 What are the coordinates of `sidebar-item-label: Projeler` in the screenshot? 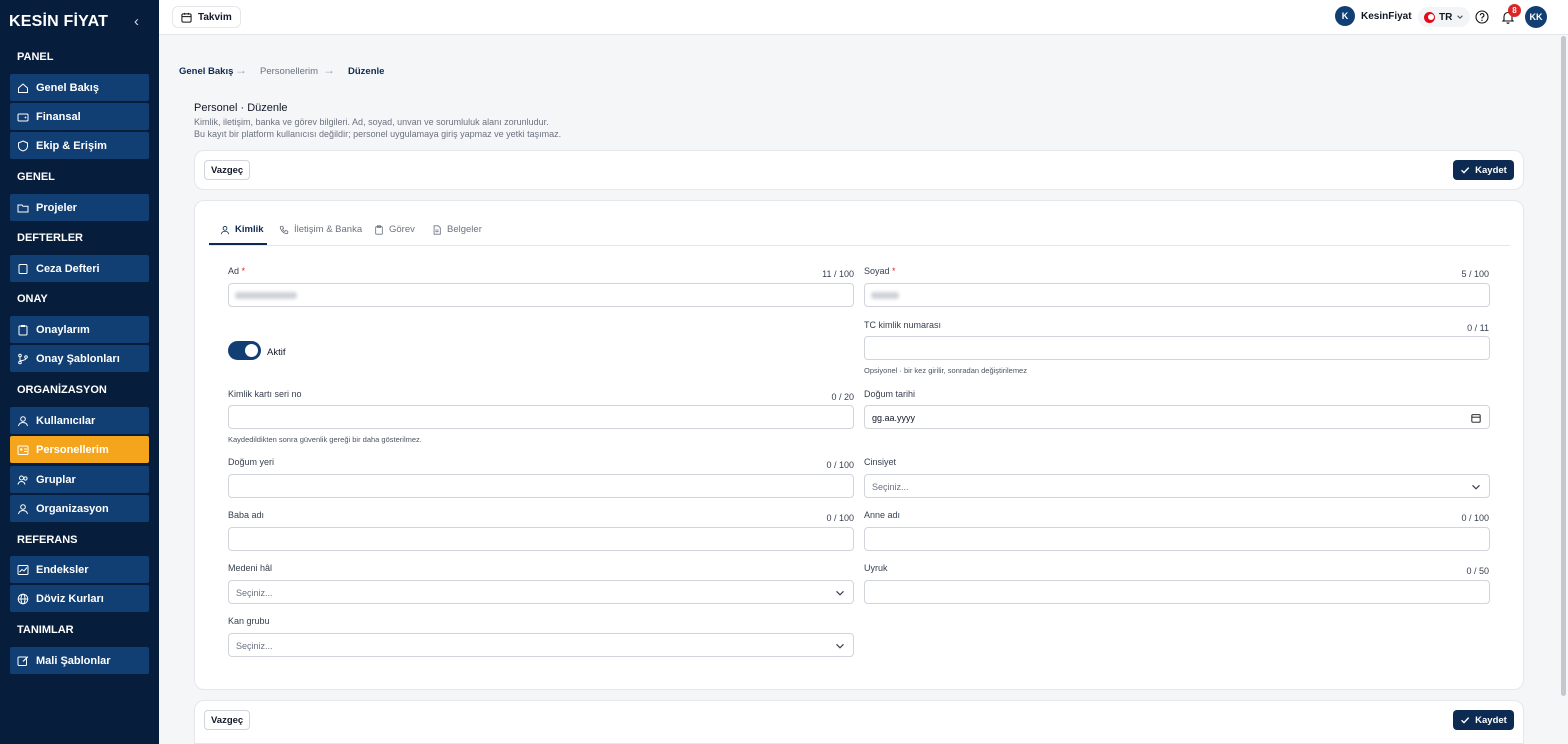 It's located at (56, 207).